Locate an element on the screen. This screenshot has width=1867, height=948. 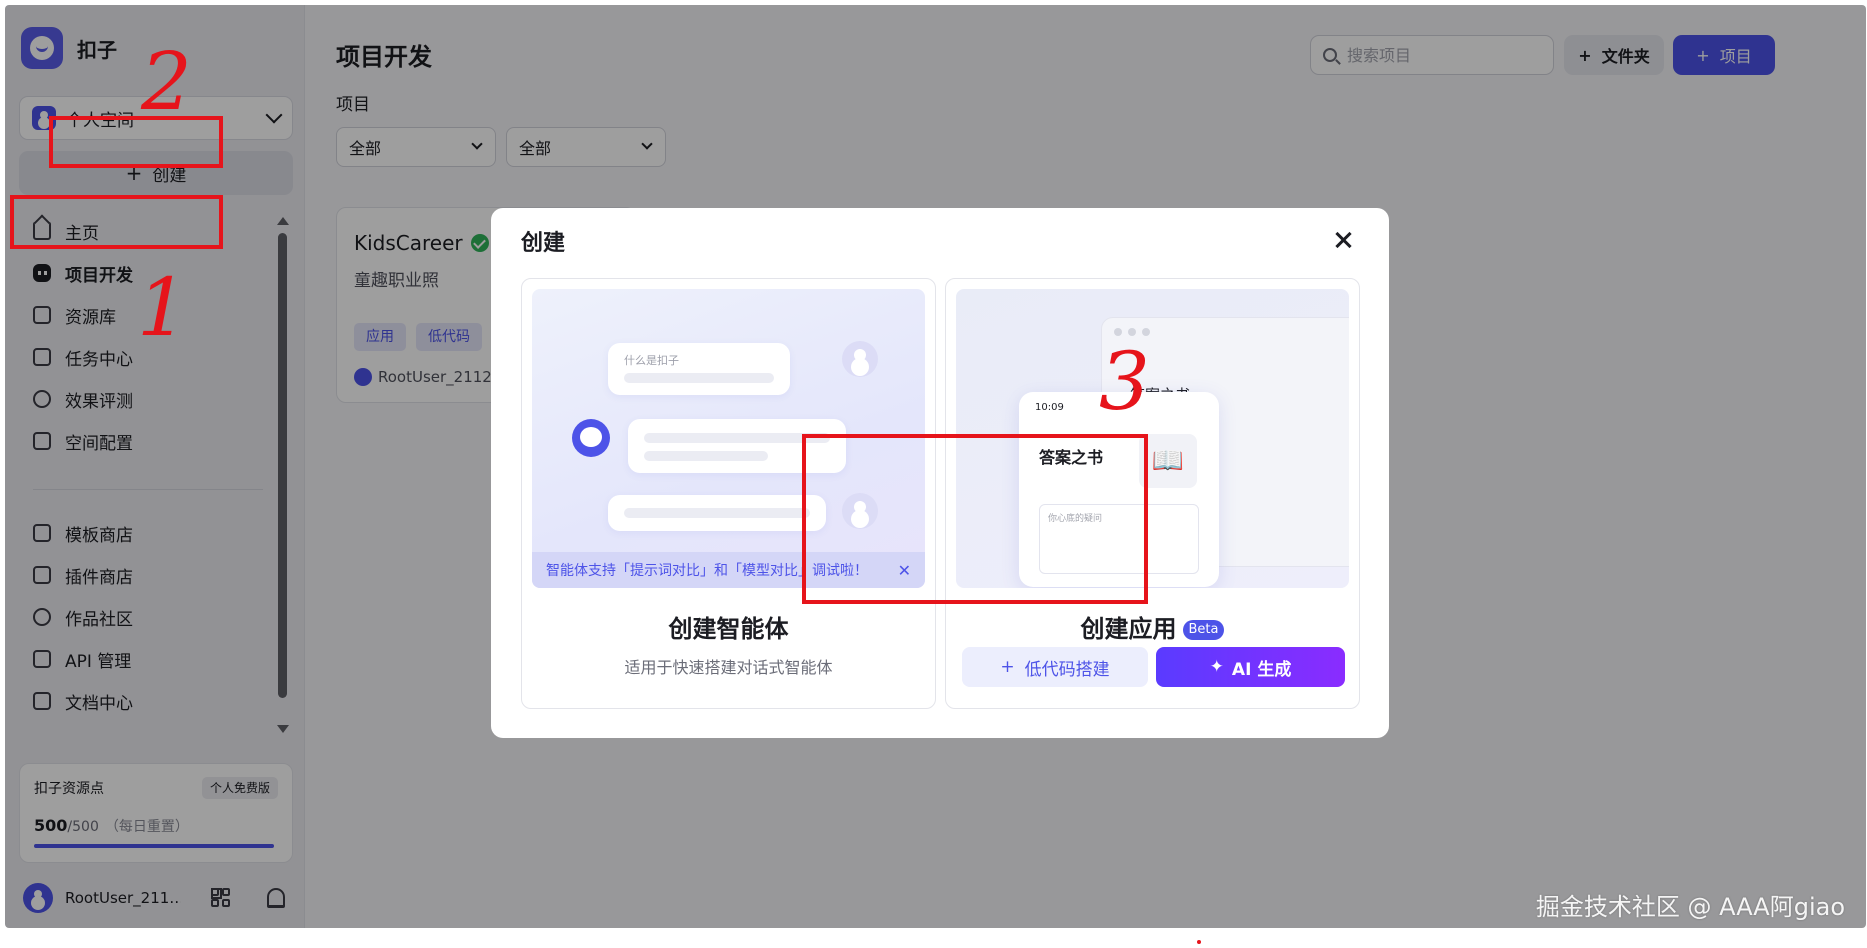
lowcode-label: 低代码搭建 is located at coordinates (1067, 669).